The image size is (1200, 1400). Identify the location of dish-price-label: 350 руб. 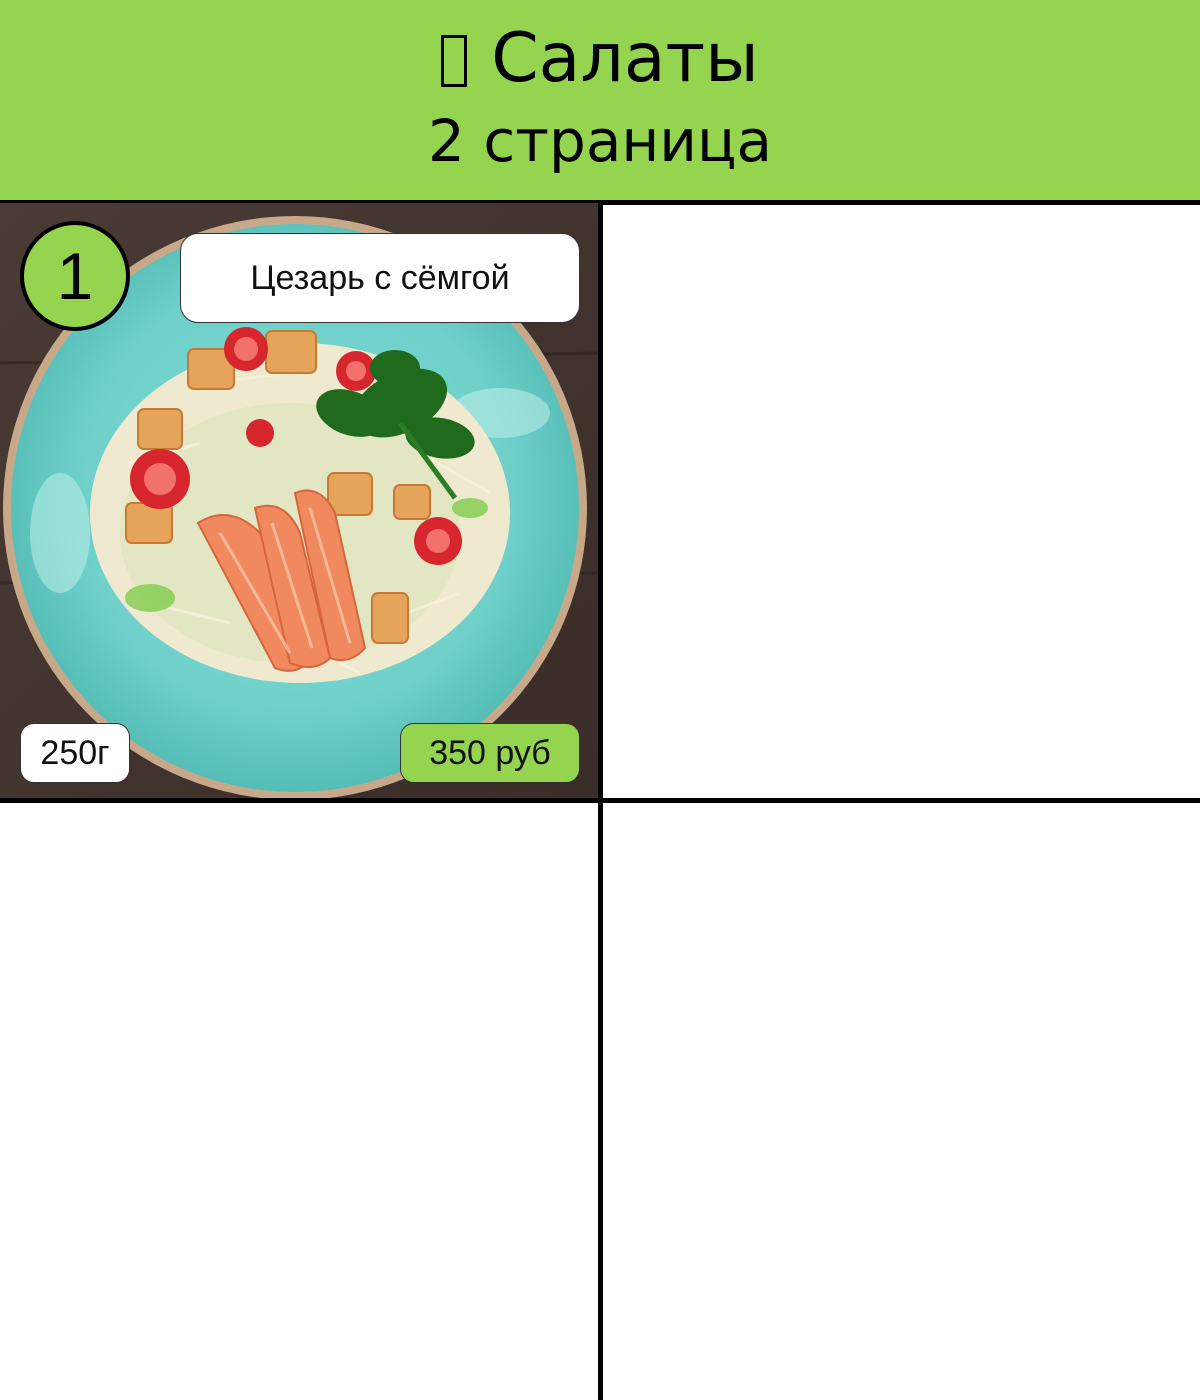
(490, 753).